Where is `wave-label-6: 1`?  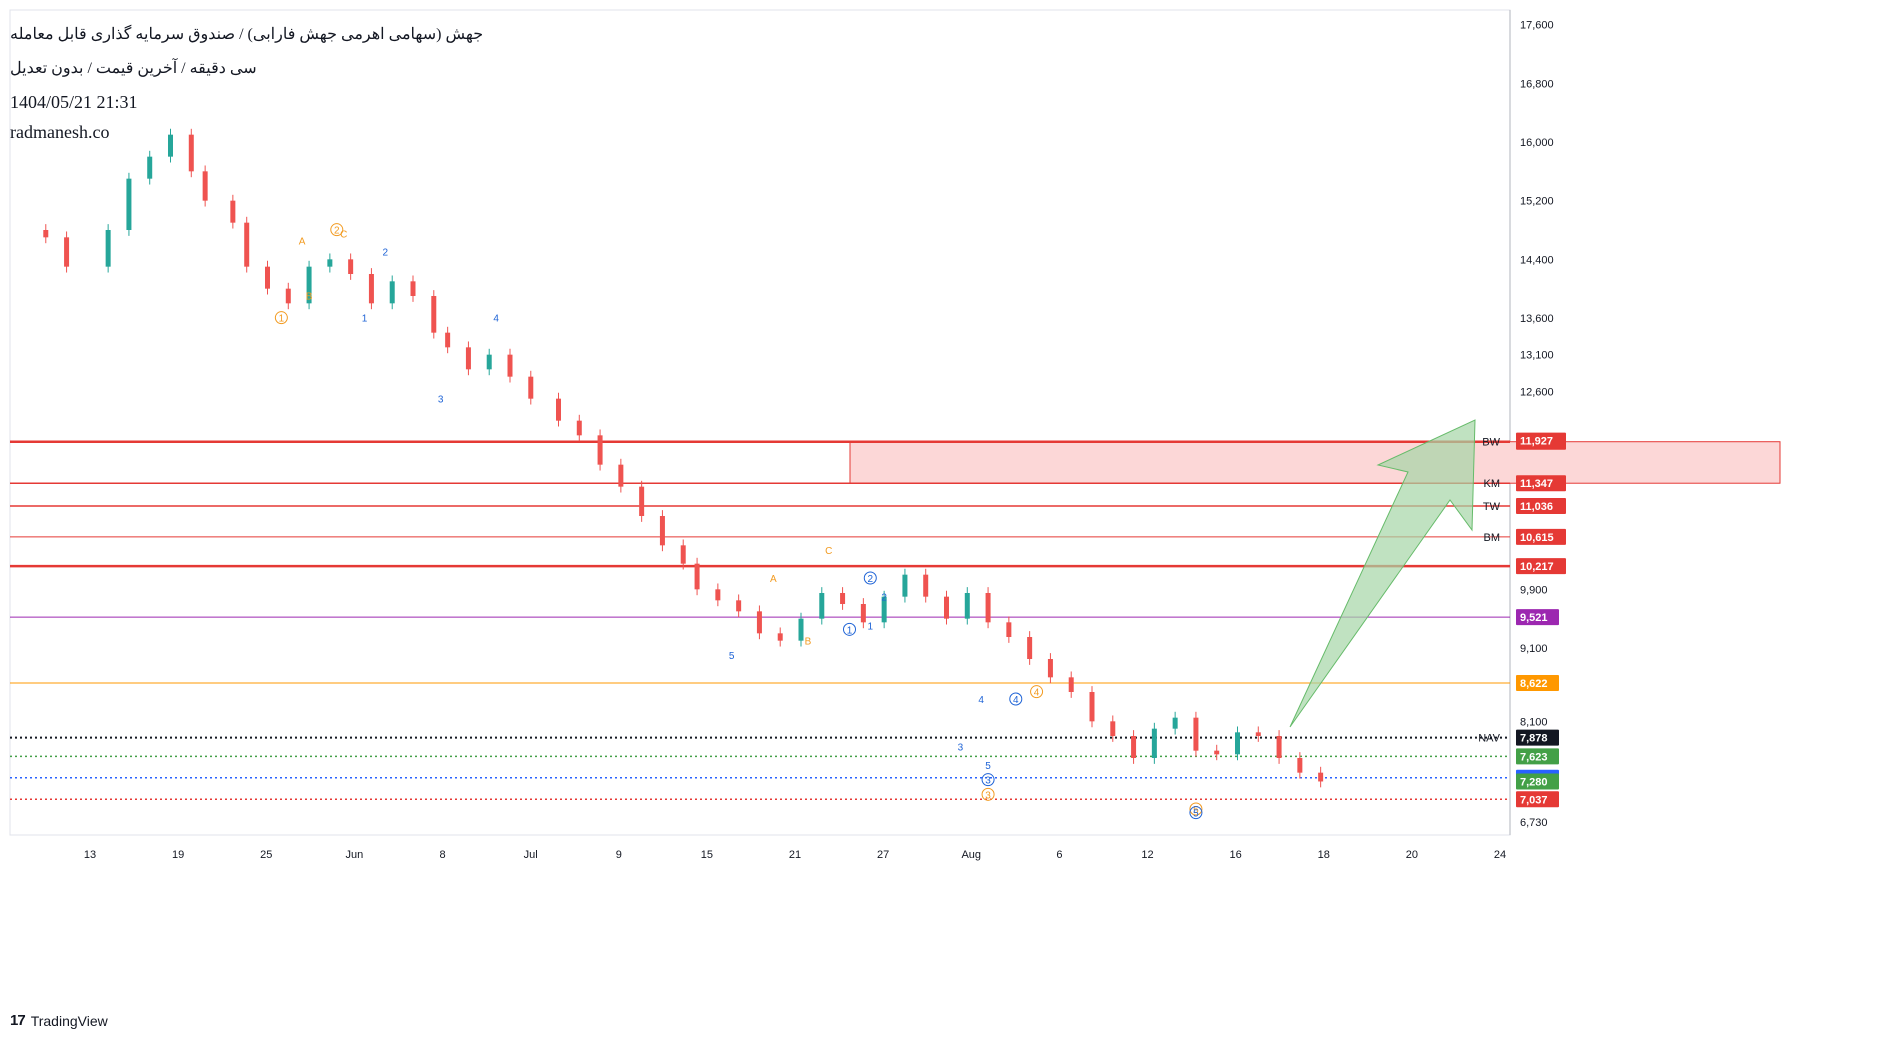
wave-label-6: 1 is located at coordinates (365, 319).